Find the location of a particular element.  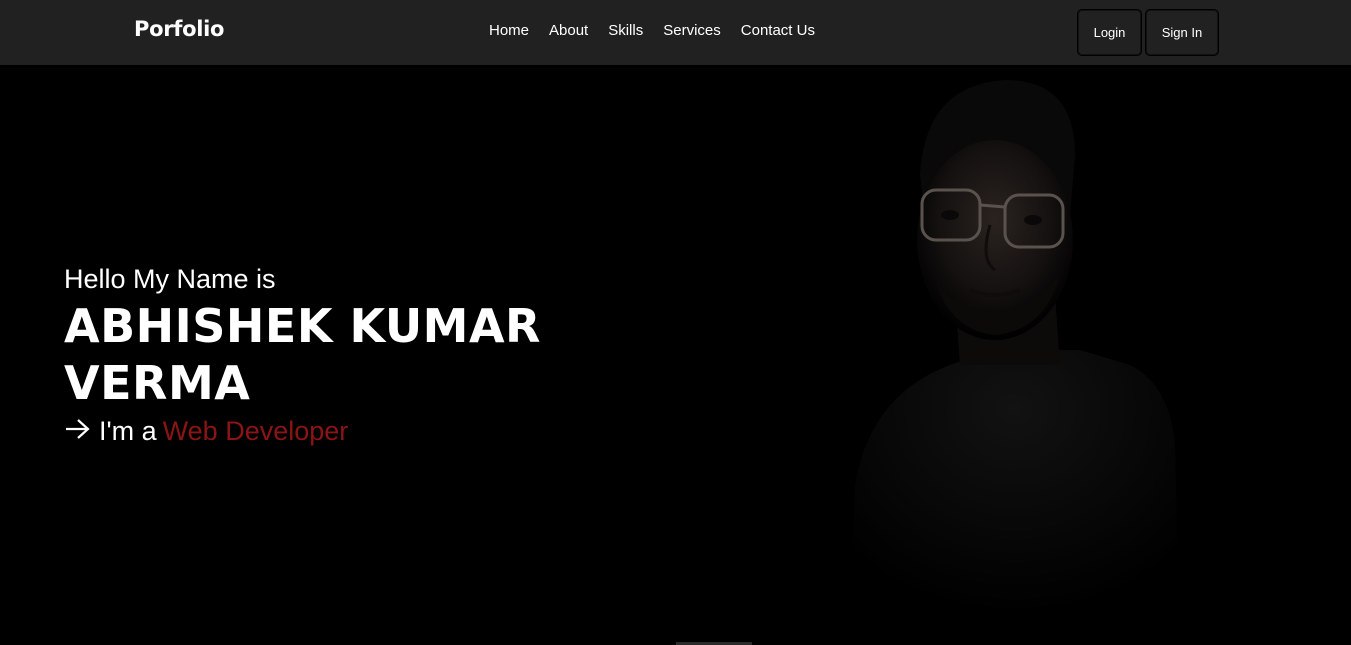

nav-link-home: Home is located at coordinates (509, 30).